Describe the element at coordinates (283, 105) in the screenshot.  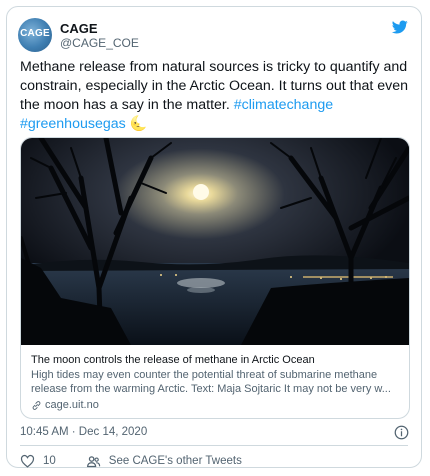
I see `hashtag-climatechange: #climatechange` at that location.